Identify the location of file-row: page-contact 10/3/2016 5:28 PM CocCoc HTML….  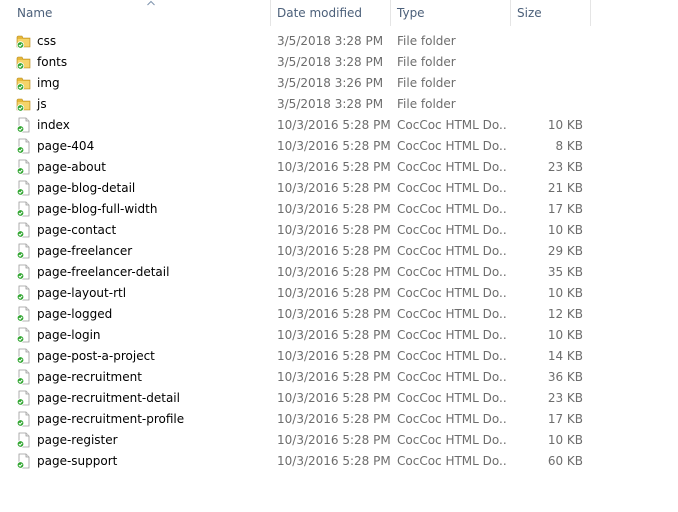
(339, 230).